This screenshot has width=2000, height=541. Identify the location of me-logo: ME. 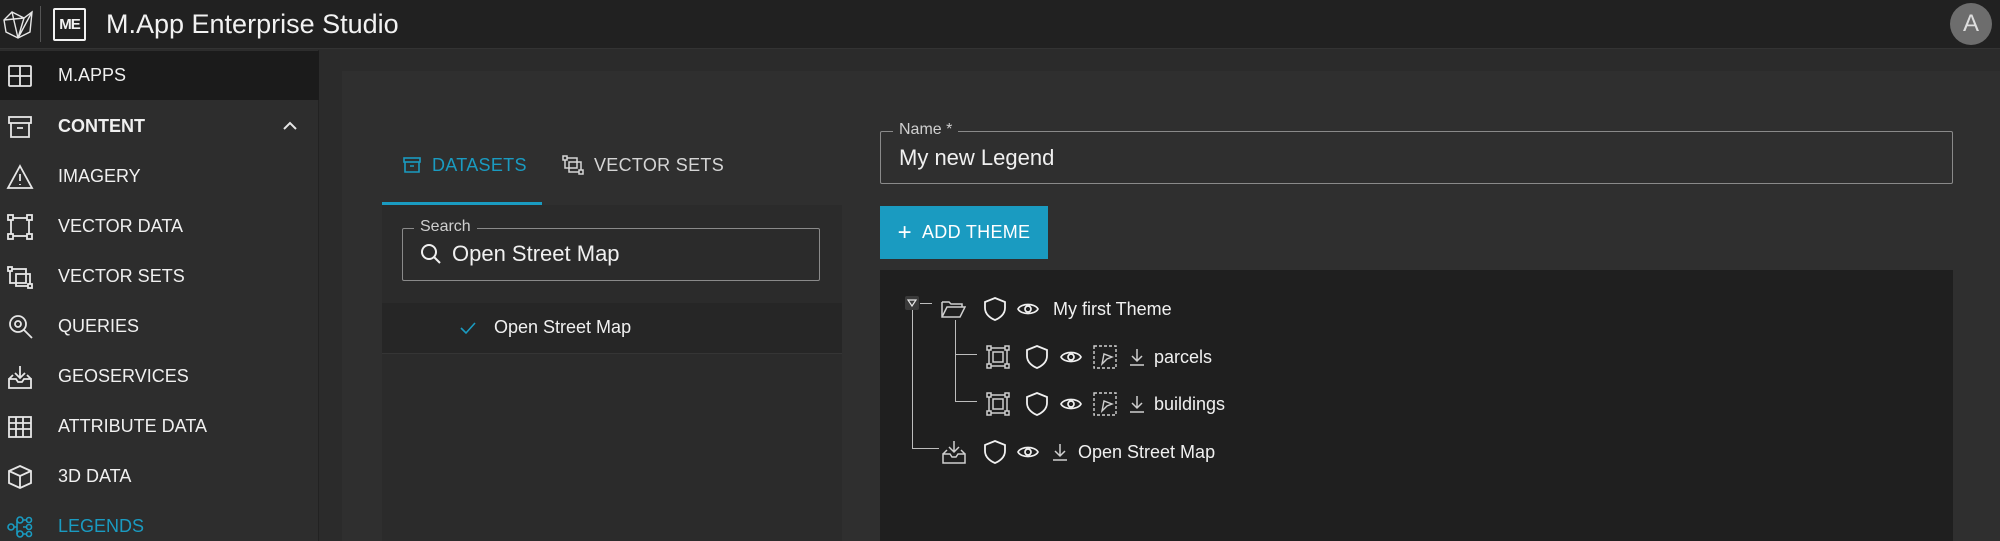
(69, 24).